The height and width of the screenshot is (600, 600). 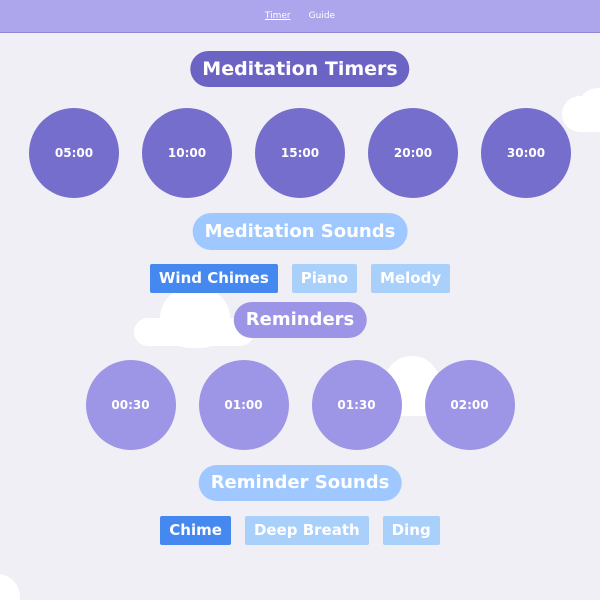 What do you see at coordinates (411, 278) in the screenshot?
I see `sound-button-melody: Melody` at bounding box center [411, 278].